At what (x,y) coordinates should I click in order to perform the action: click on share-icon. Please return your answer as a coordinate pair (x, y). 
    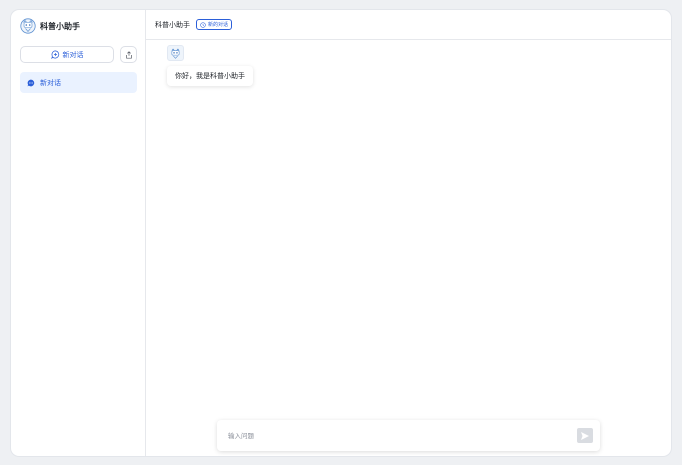
    Looking at the image, I should click on (128, 54).